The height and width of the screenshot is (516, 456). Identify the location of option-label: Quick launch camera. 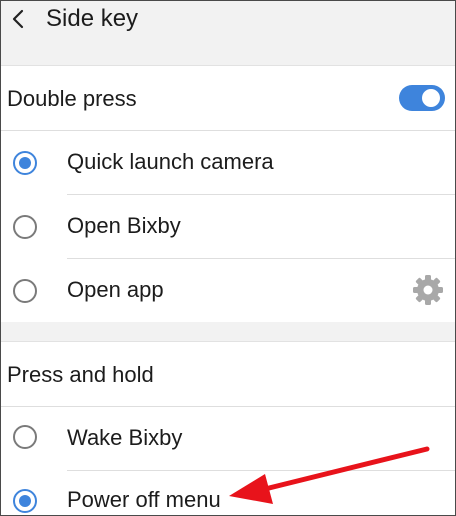
(170, 161).